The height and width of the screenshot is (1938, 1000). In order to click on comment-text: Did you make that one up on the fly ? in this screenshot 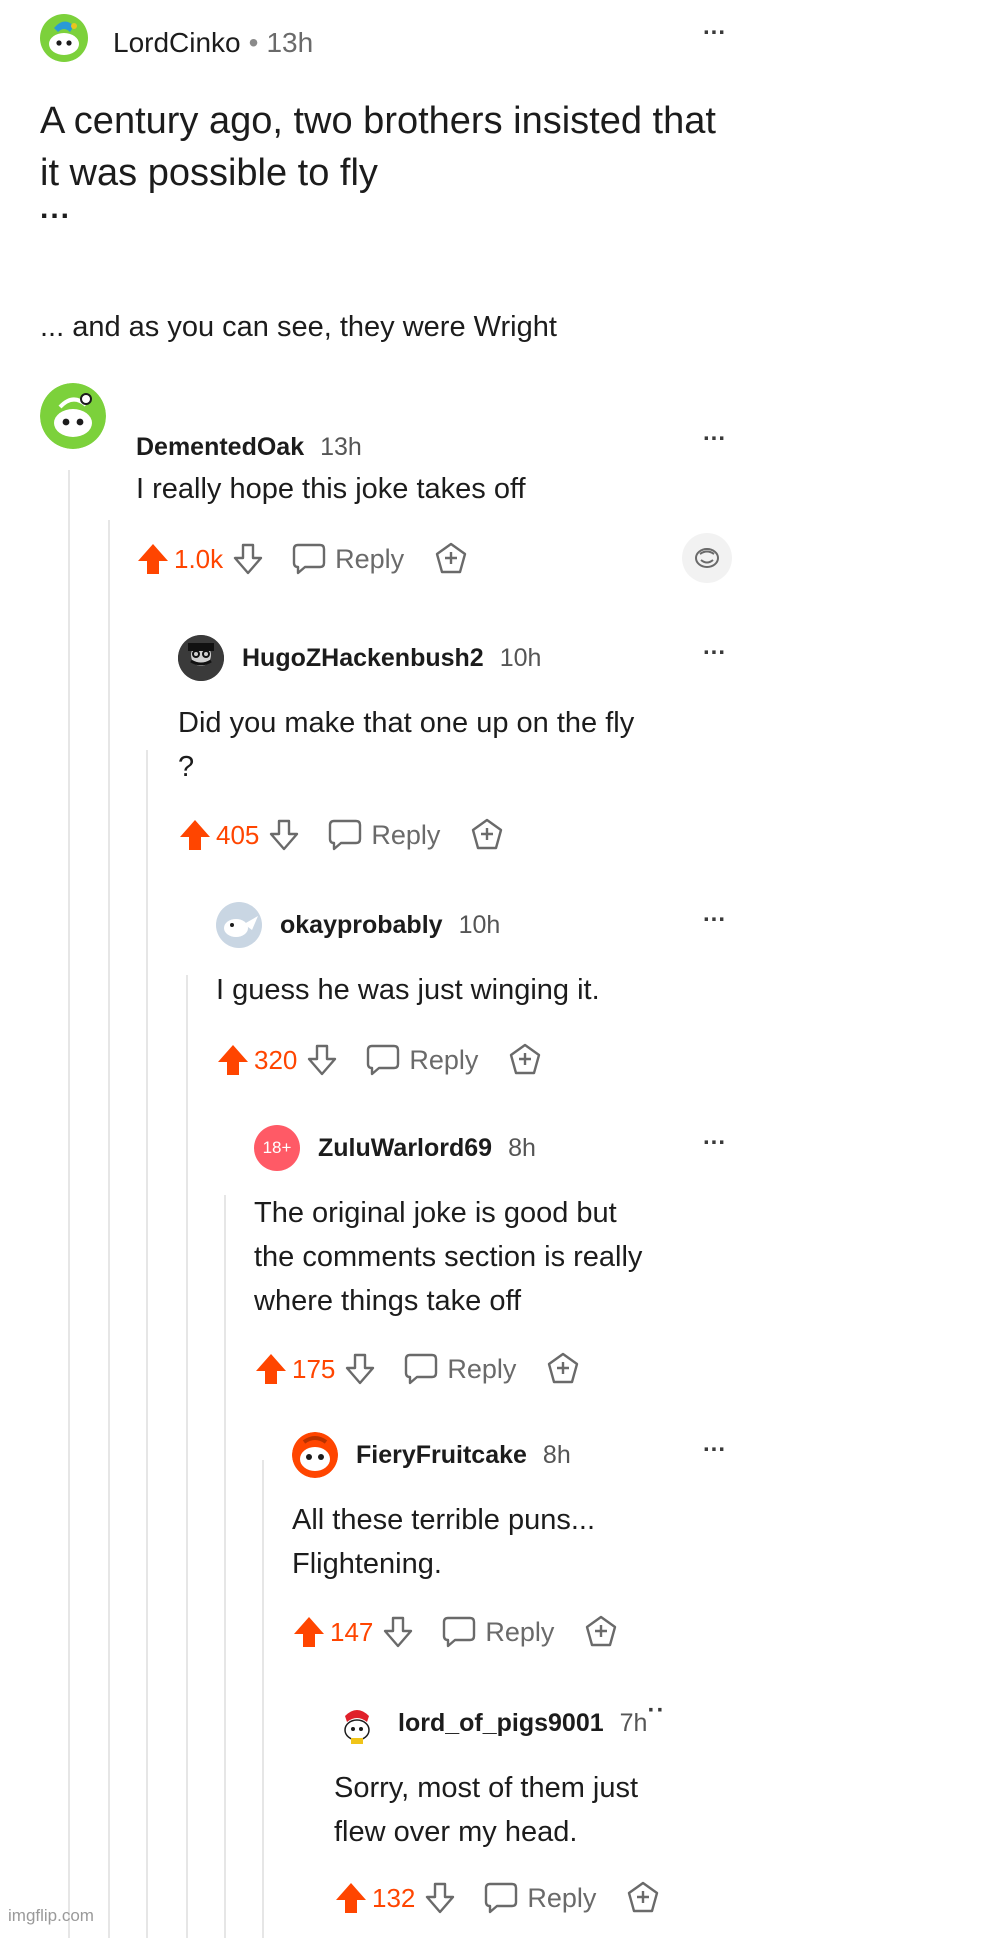, I will do `click(406, 745)`.